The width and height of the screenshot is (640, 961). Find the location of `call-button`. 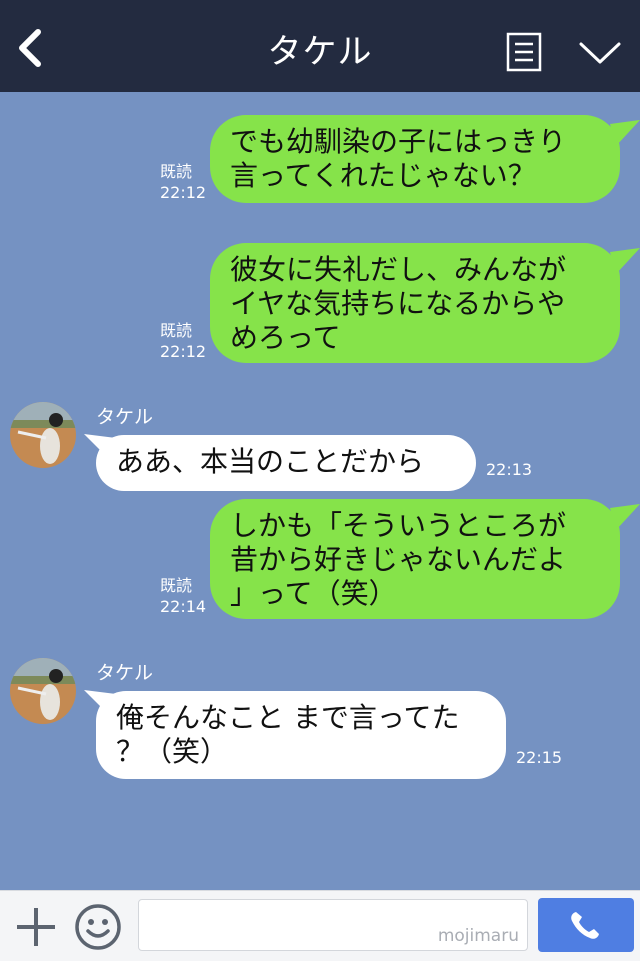

call-button is located at coordinates (586, 925).